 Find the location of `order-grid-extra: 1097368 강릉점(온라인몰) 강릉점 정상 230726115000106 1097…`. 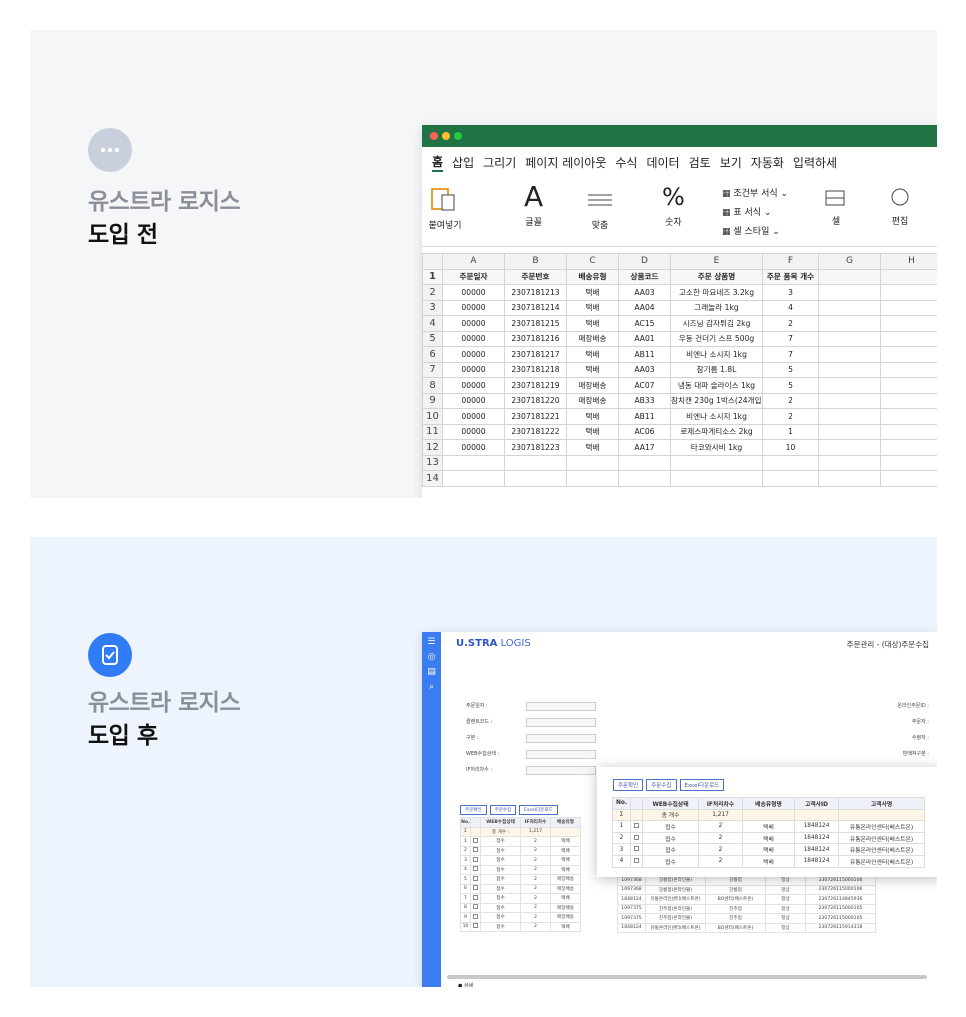

order-grid-extra: 1097368 강릉점(온라인몰) 강릉점 정상 230726115000106 1097… is located at coordinates (746, 904).